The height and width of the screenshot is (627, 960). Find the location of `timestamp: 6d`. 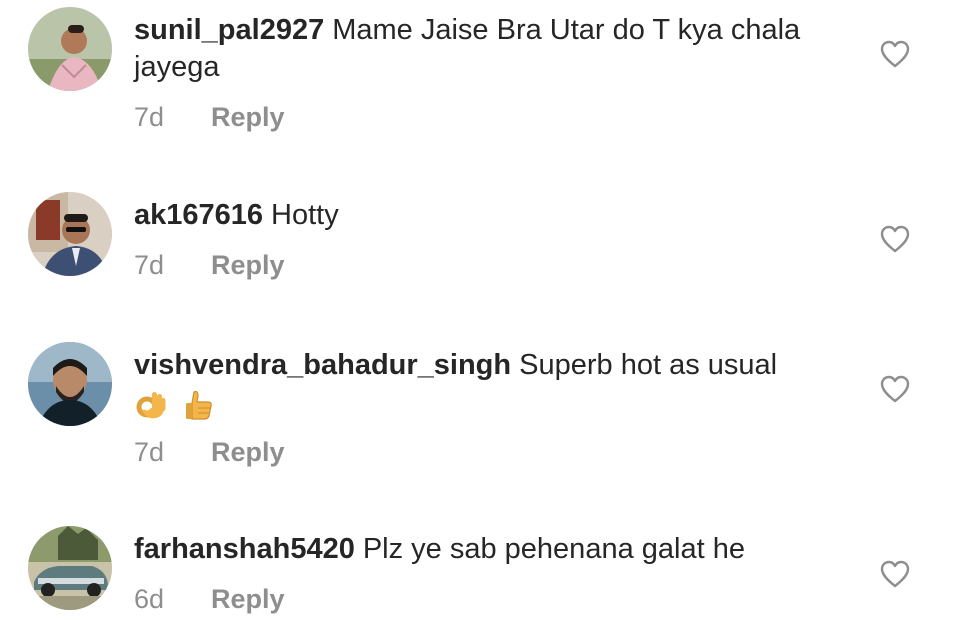

timestamp: 6d is located at coordinates (149, 599).